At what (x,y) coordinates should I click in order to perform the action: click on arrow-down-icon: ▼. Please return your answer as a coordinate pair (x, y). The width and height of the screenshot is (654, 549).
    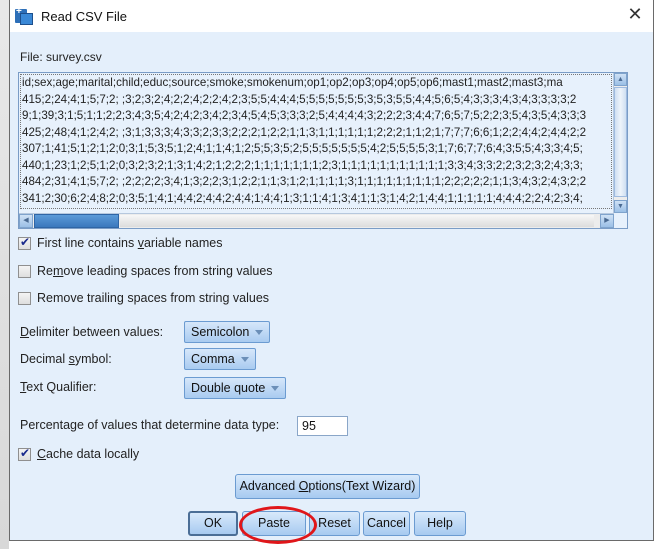
    Looking at the image, I should click on (620, 206).